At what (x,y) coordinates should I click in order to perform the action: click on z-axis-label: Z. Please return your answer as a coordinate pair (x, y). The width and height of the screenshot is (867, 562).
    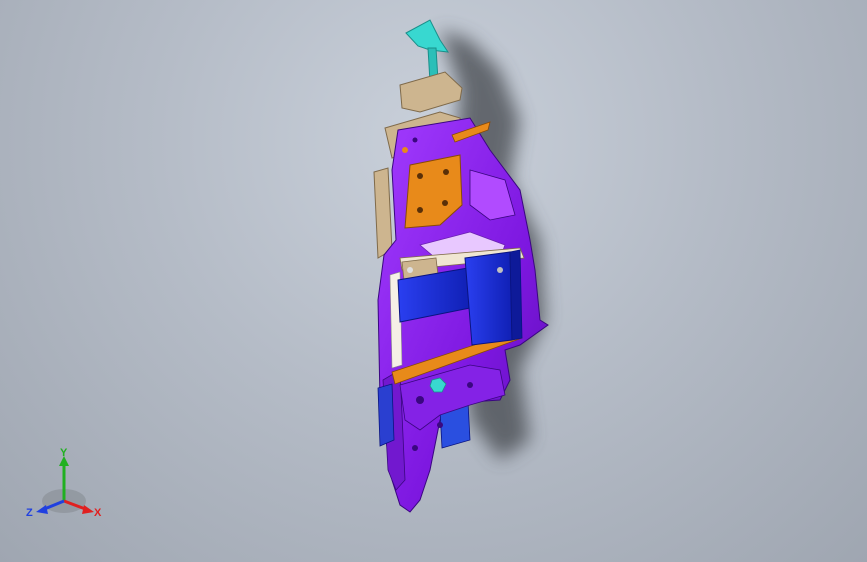
    Looking at the image, I should click on (29, 513).